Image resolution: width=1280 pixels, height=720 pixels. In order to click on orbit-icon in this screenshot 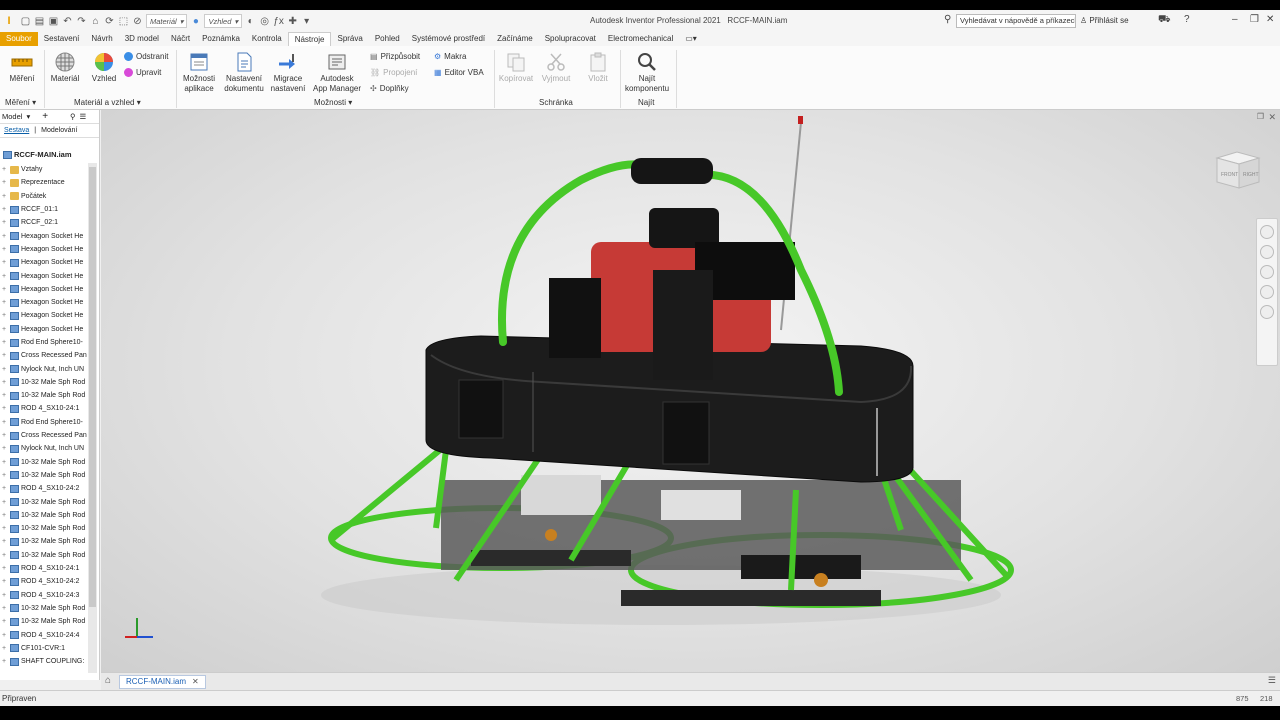, I will do `click(1267, 292)`.